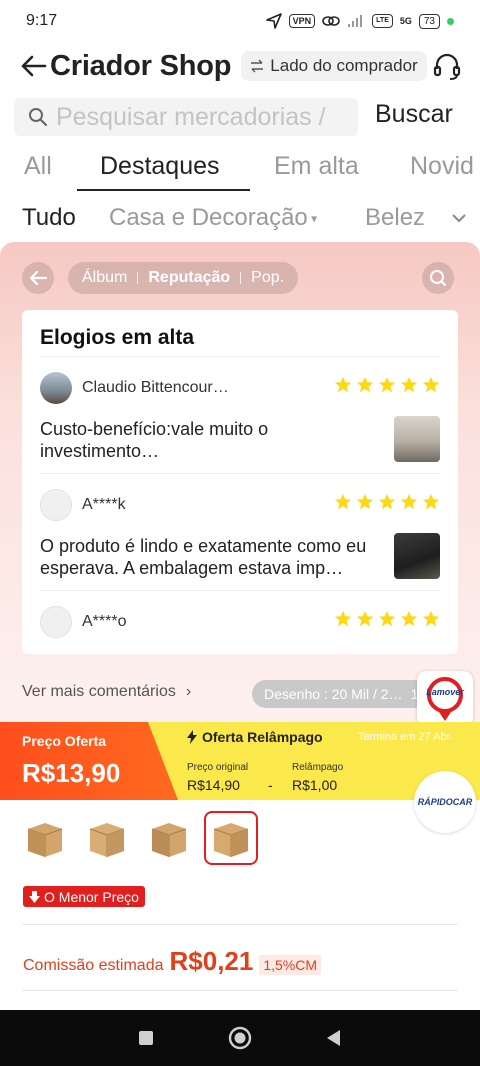 The height and width of the screenshot is (1066, 480). I want to click on lamover-badge: Lamover, so click(445, 699).